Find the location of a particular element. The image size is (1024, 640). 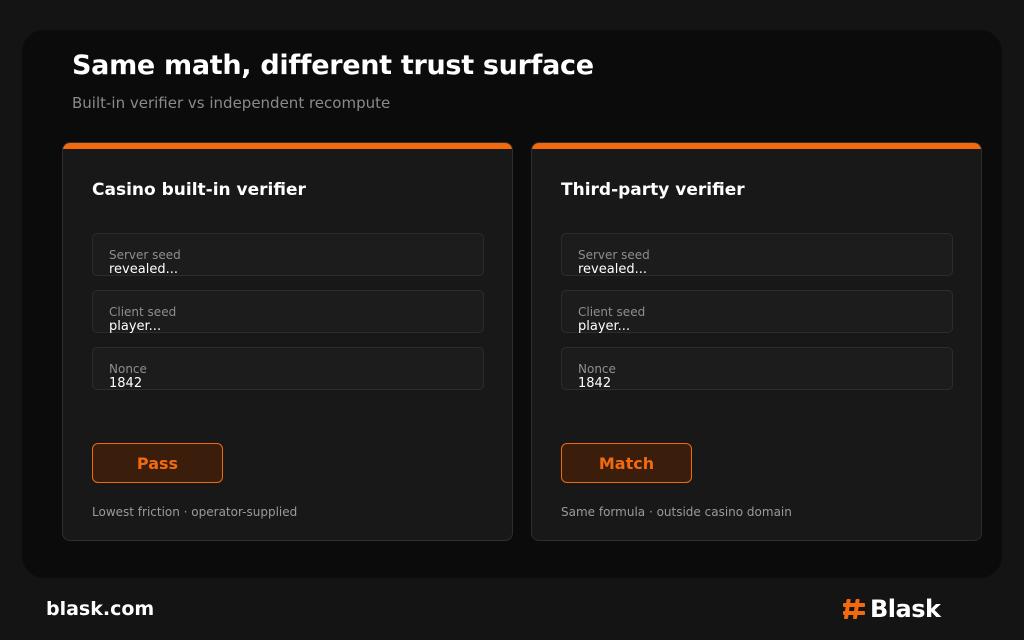

match-button: Match is located at coordinates (626, 463).